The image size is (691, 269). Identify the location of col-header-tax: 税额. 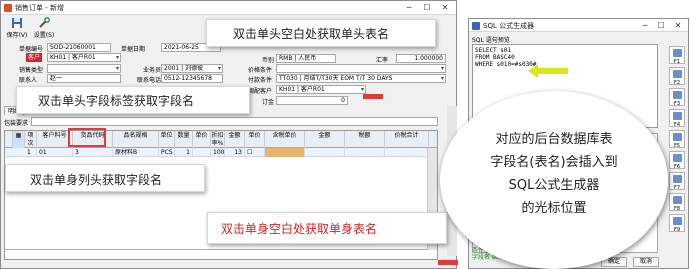
(365, 139).